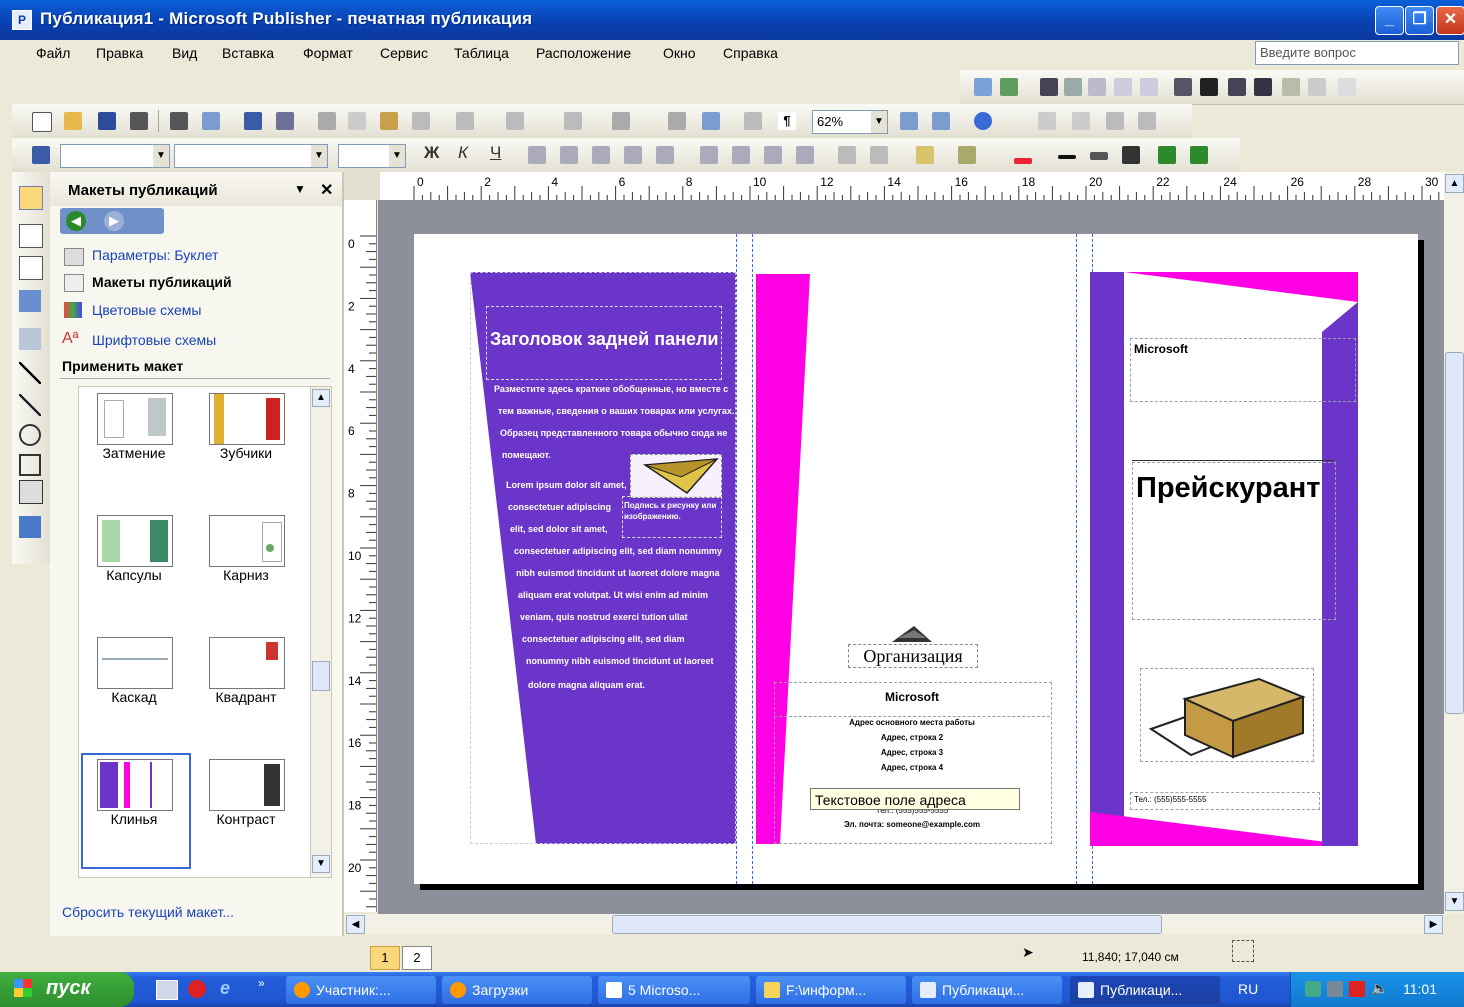 Image resolution: width=1464 pixels, height=1007 pixels. Describe the element at coordinates (569, 155) in the screenshot. I see `align-center-icon` at that location.